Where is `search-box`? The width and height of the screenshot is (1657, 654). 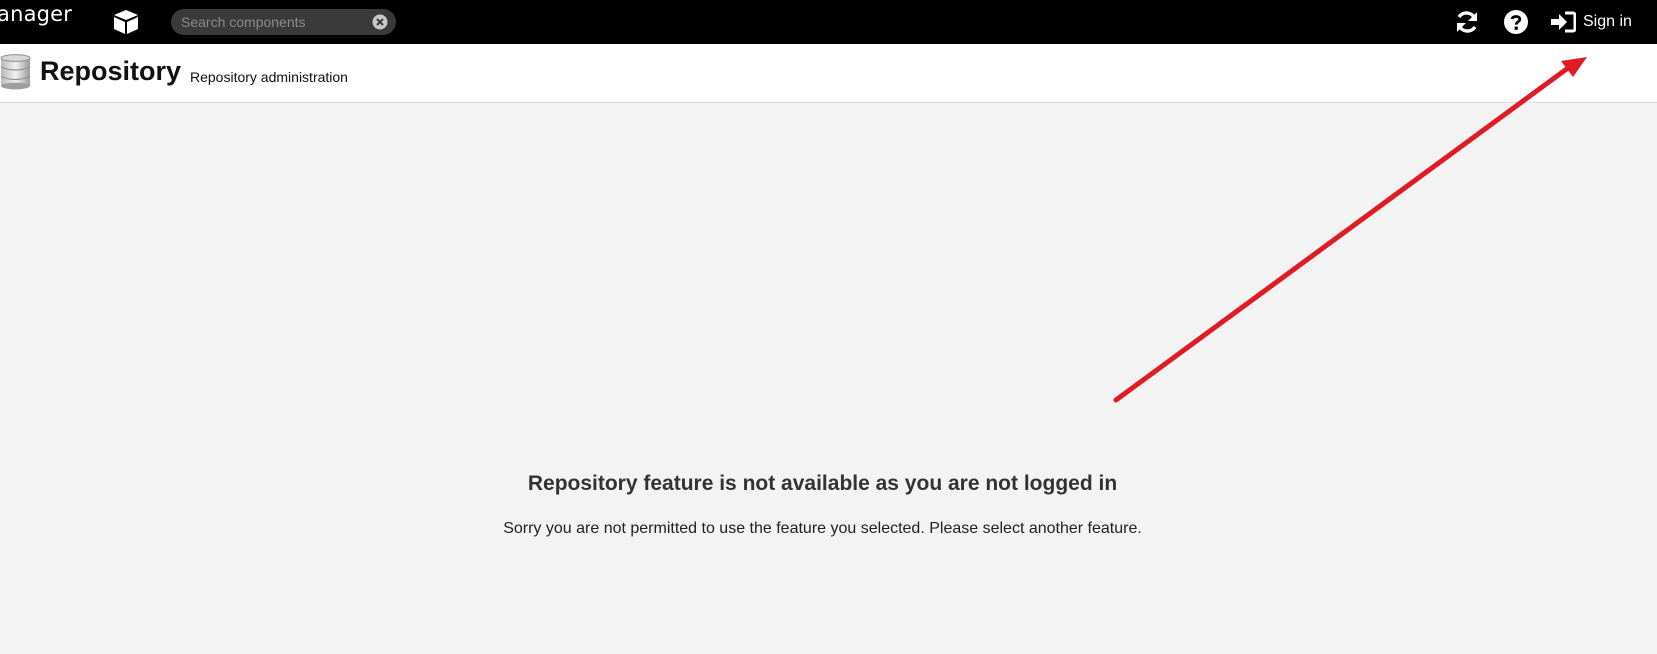
search-box is located at coordinates (283, 22).